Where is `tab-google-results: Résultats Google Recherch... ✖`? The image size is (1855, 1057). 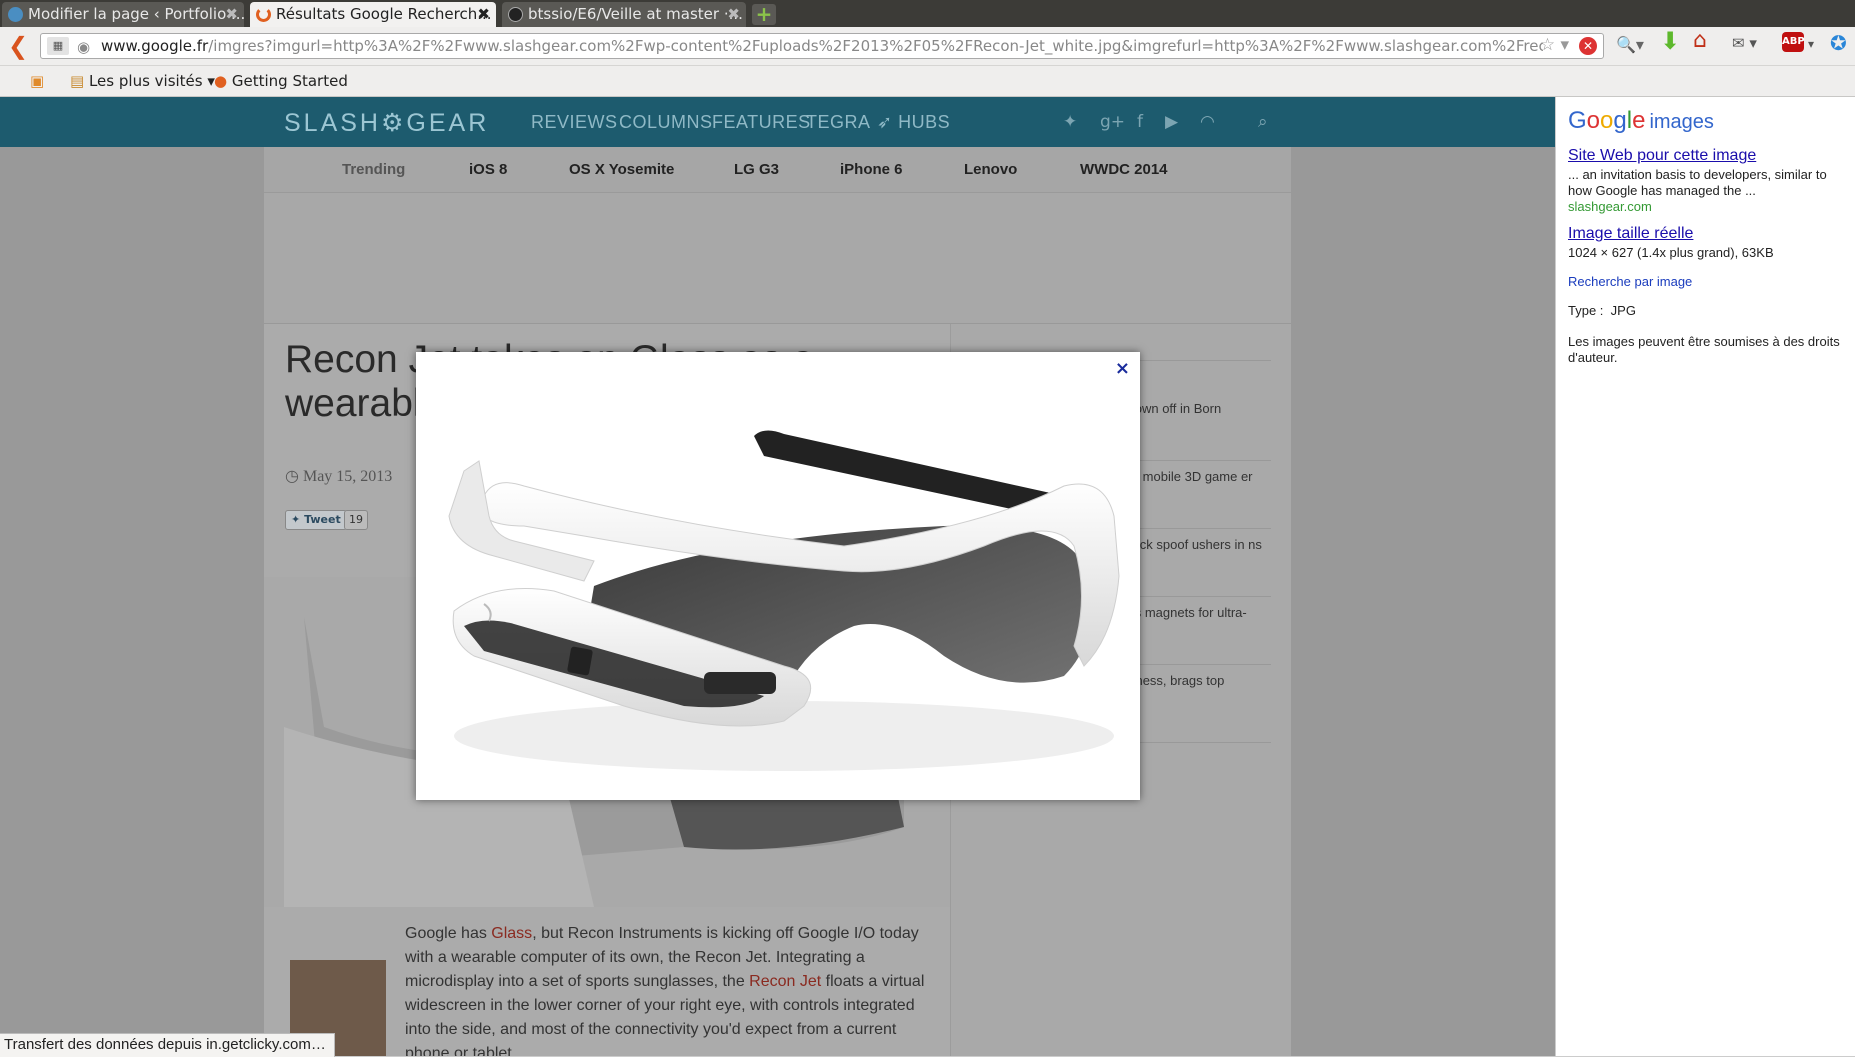 tab-google-results: Résultats Google Recherch... ✖ is located at coordinates (373, 14).